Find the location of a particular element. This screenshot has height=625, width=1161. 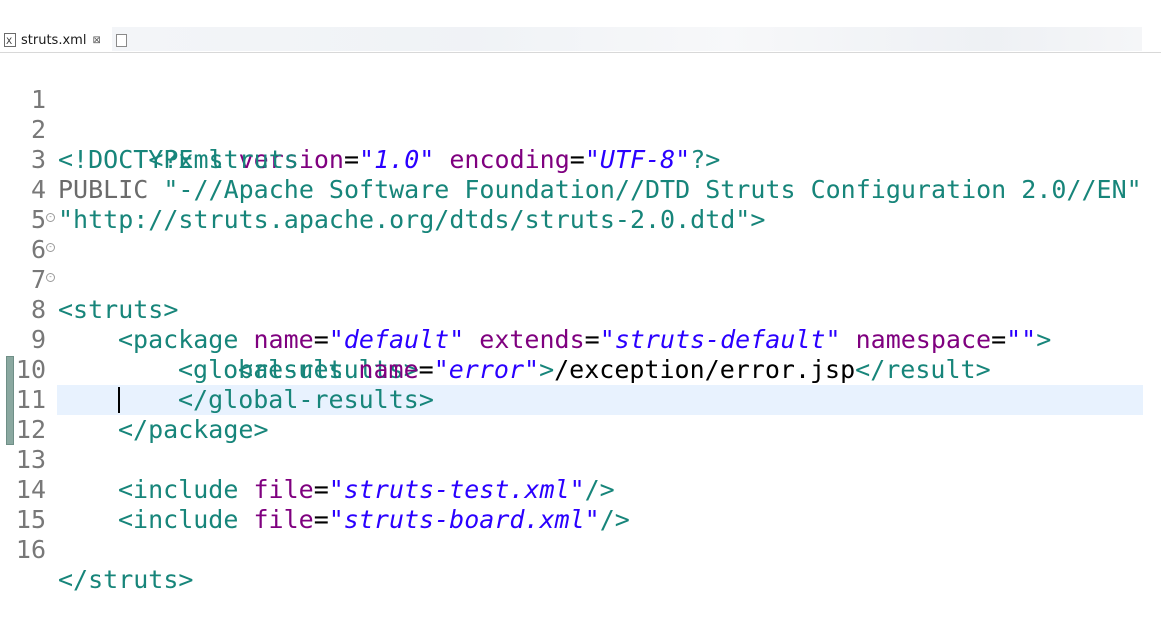

code-line: 10 </global-results> is located at coordinates (580, 369).